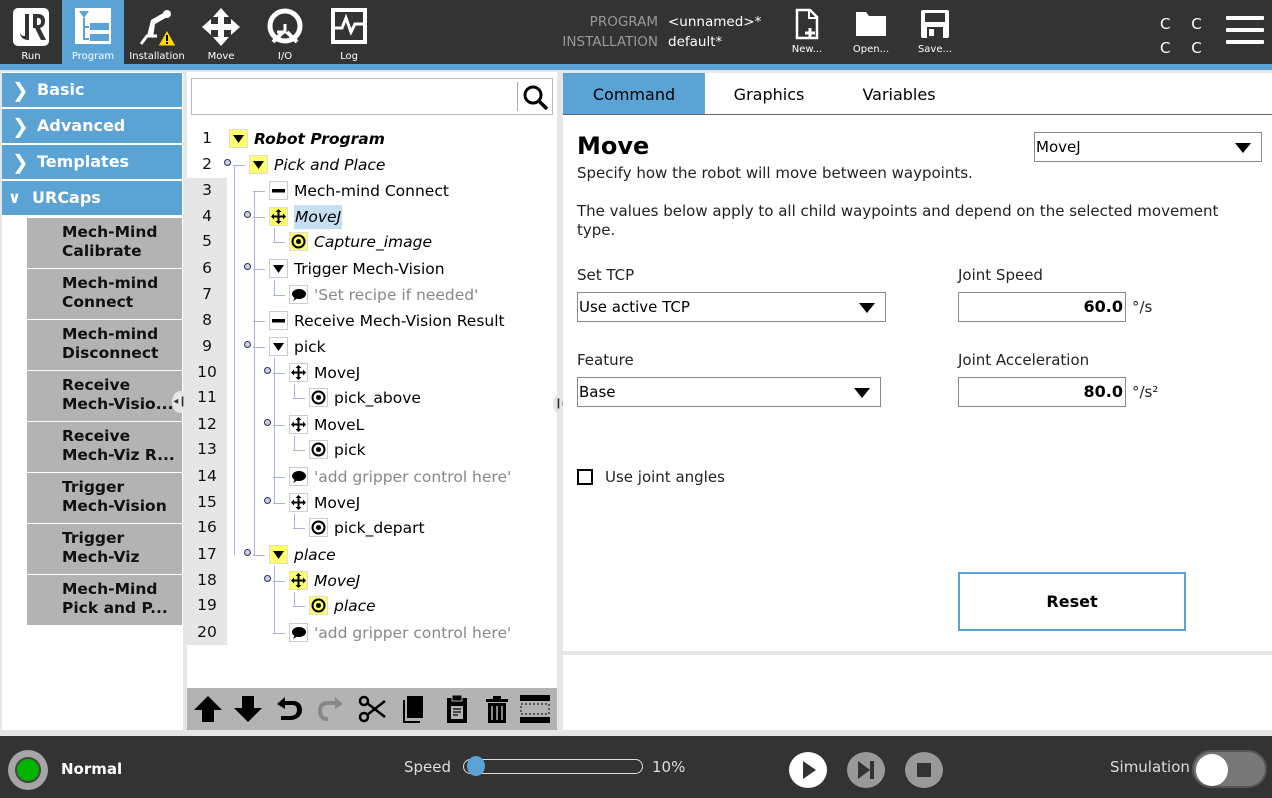 The image size is (1272, 798). What do you see at coordinates (221, 32) in the screenshot?
I see `nav-move: Move` at bounding box center [221, 32].